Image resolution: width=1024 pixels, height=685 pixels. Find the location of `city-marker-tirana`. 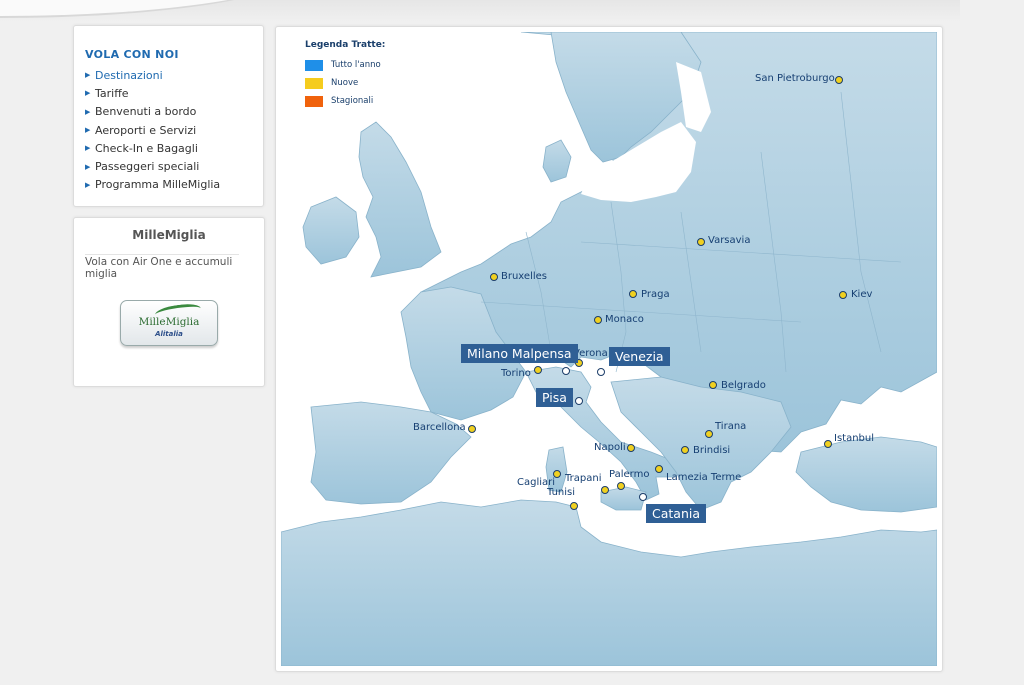

city-marker-tirana is located at coordinates (709, 434).